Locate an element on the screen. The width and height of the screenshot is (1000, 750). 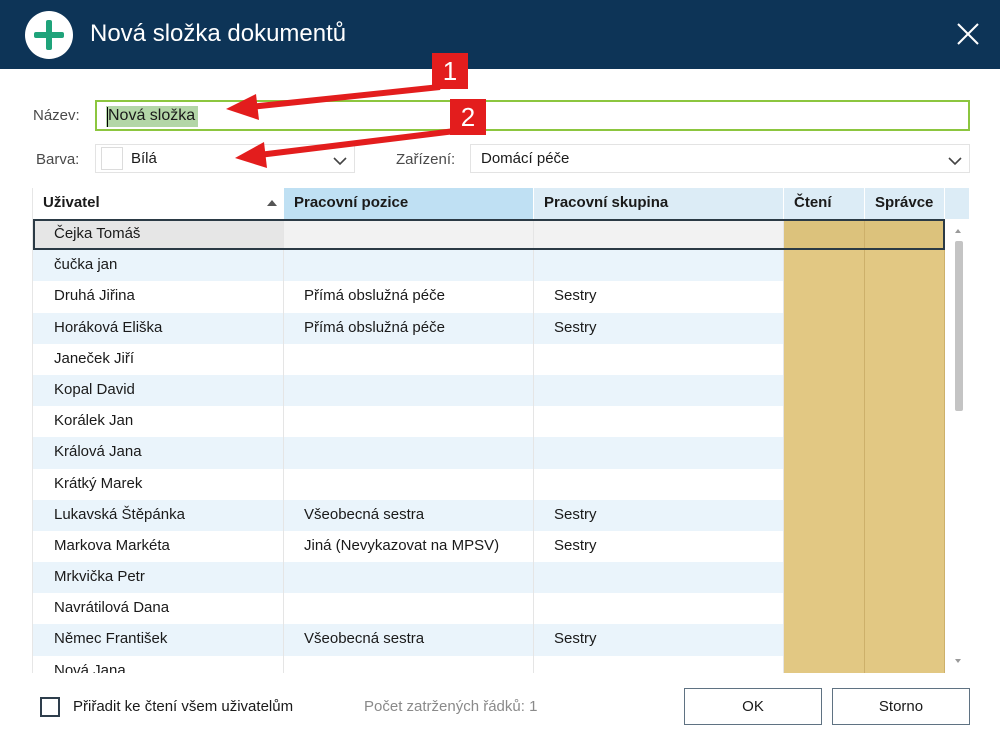
table-row: Janeček Jiří is located at coordinates (489, 359).